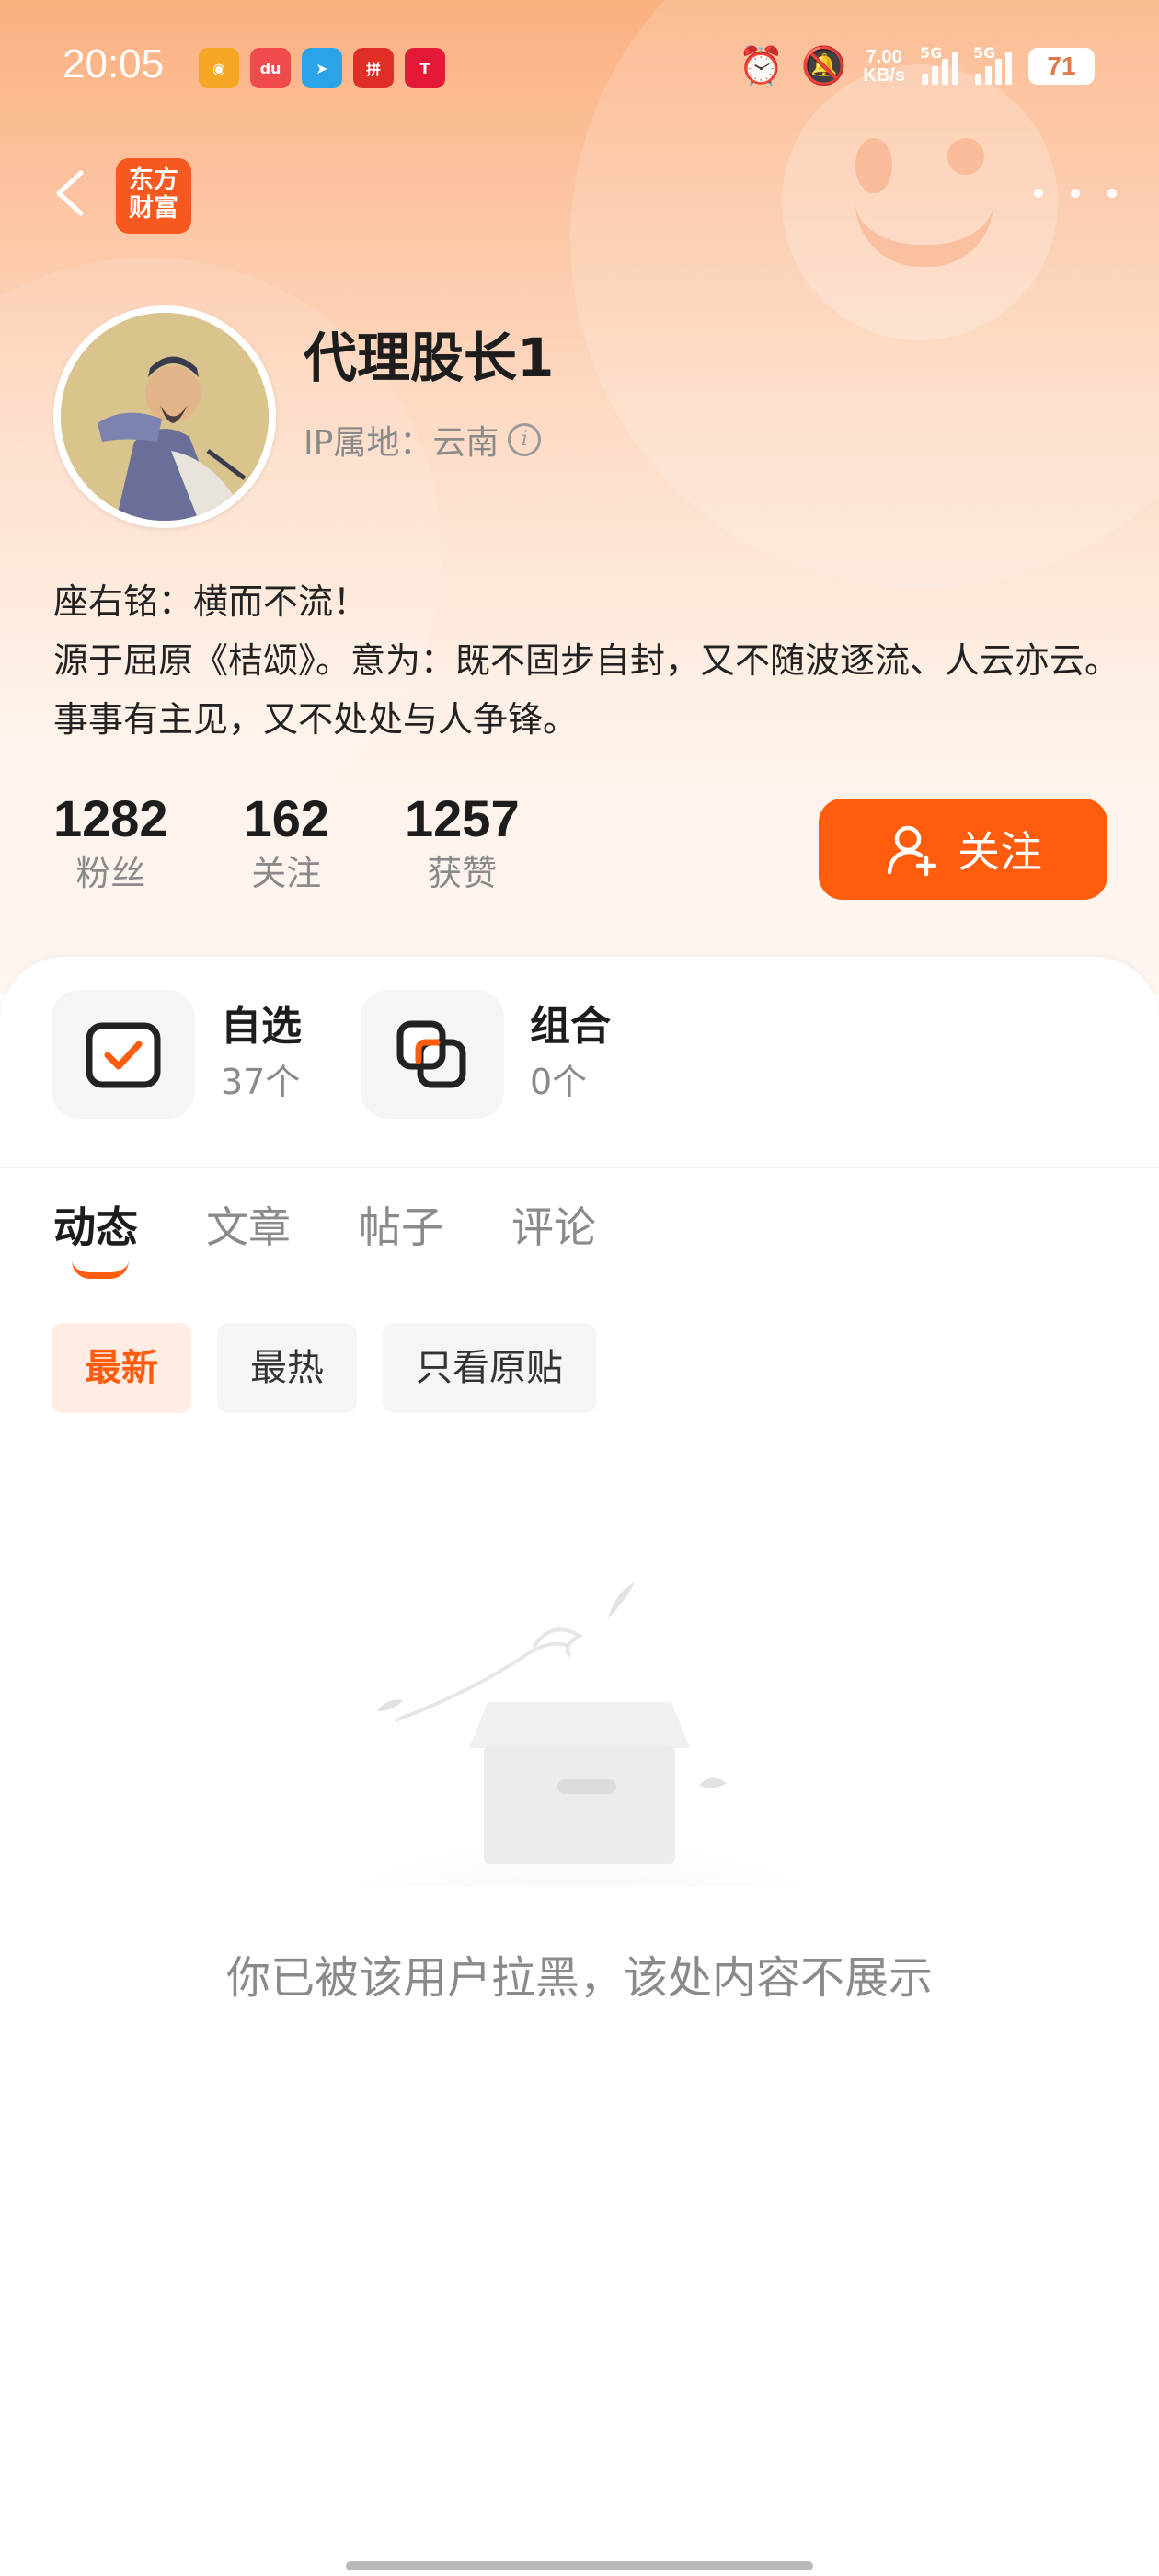 The height and width of the screenshot is (2576, 1159). Describe the element at coordinates (261, 1082) in the screenshot. I see `watchlist-count: 37个` at that location.